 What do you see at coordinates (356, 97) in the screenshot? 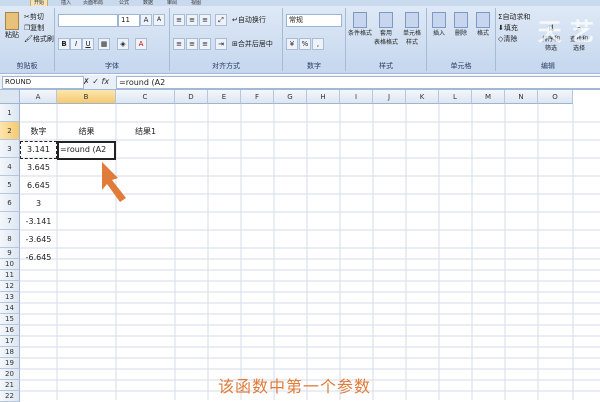
I see `column-header-i: I` at bounding box center [356, 97].